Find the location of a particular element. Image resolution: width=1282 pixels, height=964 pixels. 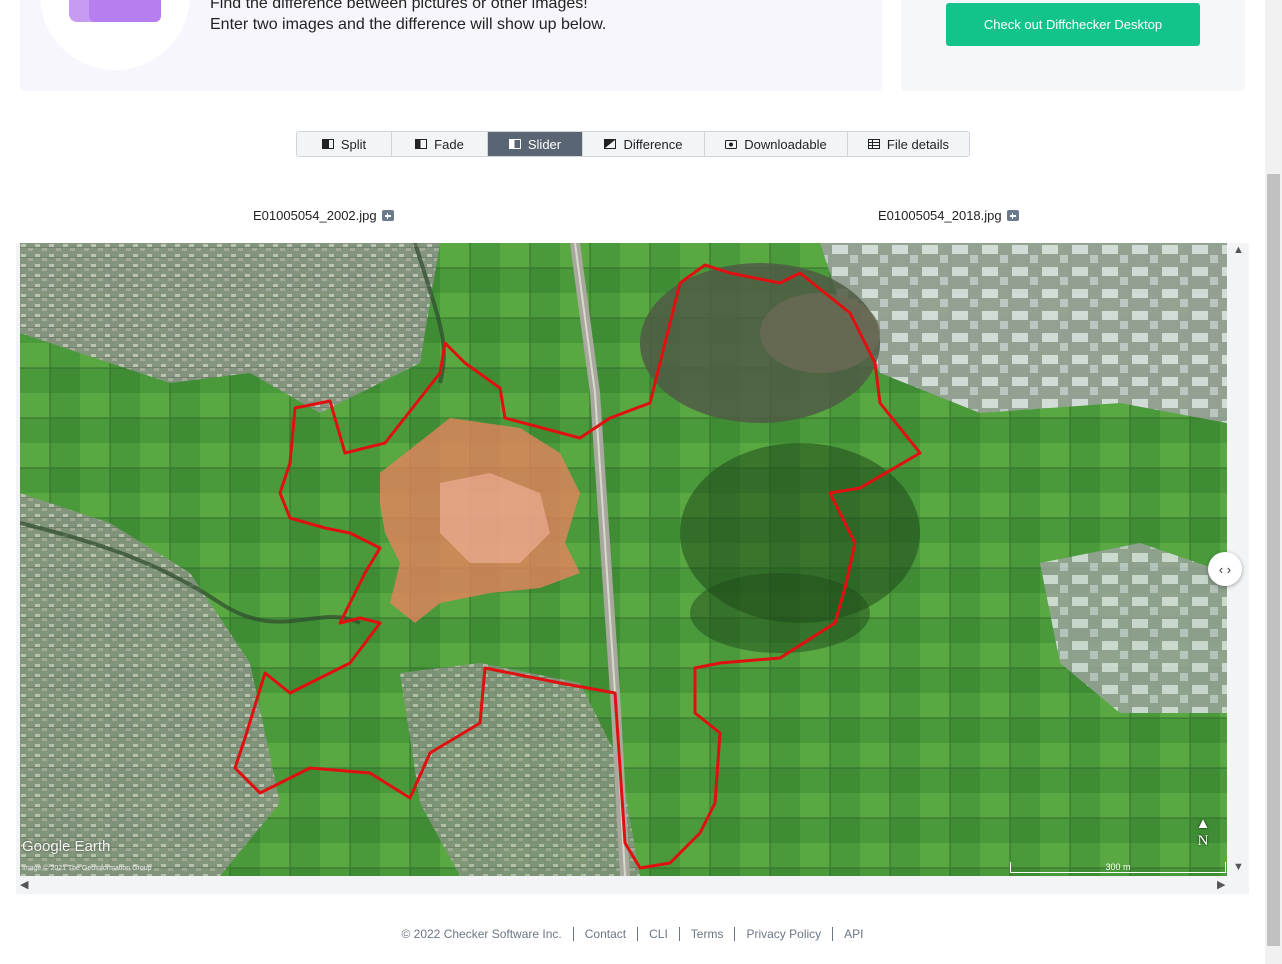

page-scrollbar-thumb is located at coordinates (1273, 560).